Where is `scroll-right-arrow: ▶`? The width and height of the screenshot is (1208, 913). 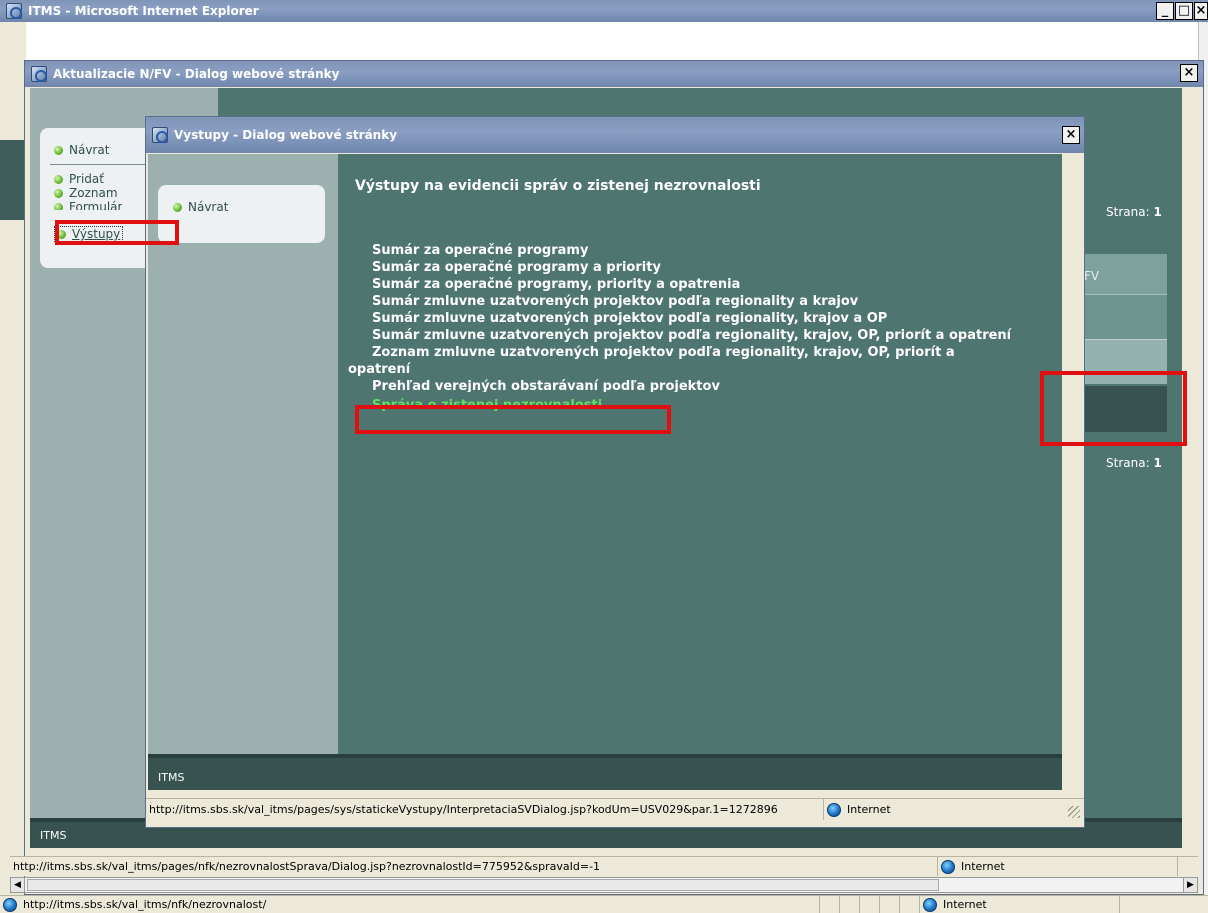 scroll-right-arrow: ▶ is located at coordinates (1190, 885).